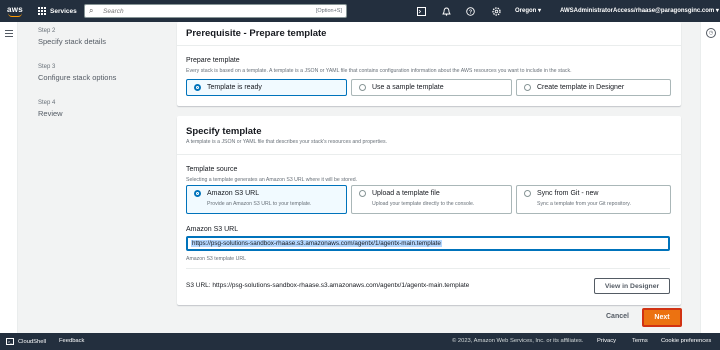 The image size is (720, 350). What do you see at coordinates (72, 41) in the screenshot?
I see `step-name: Specify stack details` at bounding box center [72, 41].